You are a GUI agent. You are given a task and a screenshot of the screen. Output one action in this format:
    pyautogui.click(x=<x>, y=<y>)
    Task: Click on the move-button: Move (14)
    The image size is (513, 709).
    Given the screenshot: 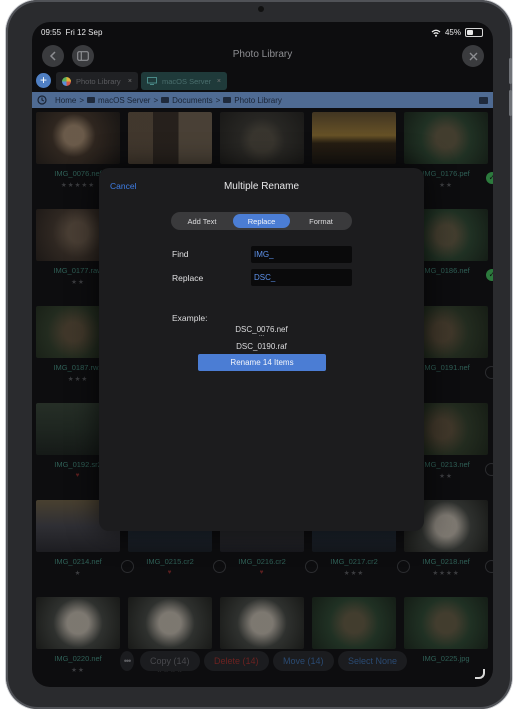 What is the action you would take?
    pyautogui.click(x=303, y=661)
    